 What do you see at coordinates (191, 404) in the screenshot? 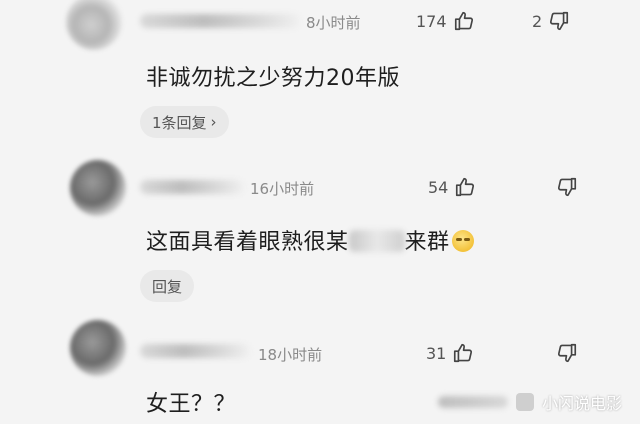
I see `comment-text: 女王？？` at bounding box center [191, 404].